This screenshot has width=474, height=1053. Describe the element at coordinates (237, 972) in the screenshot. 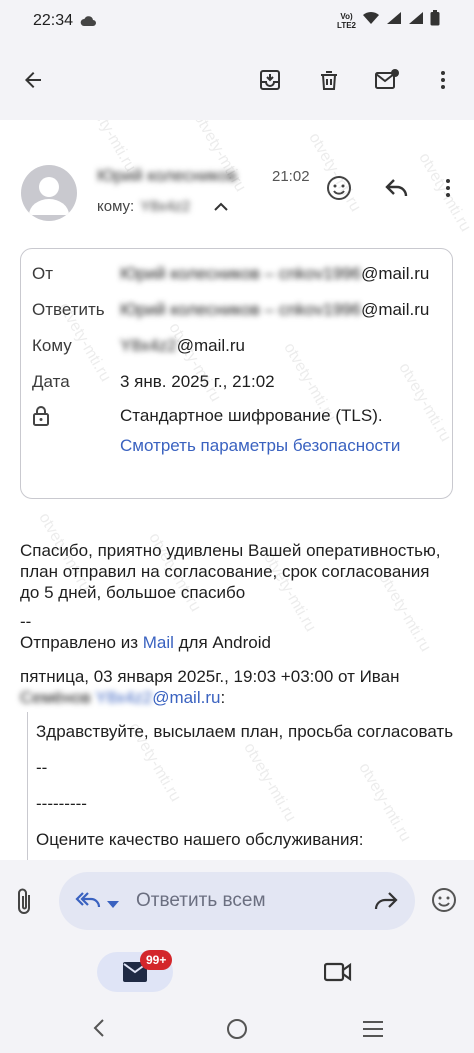

I see `bottom-navigation: 99+` at that location.